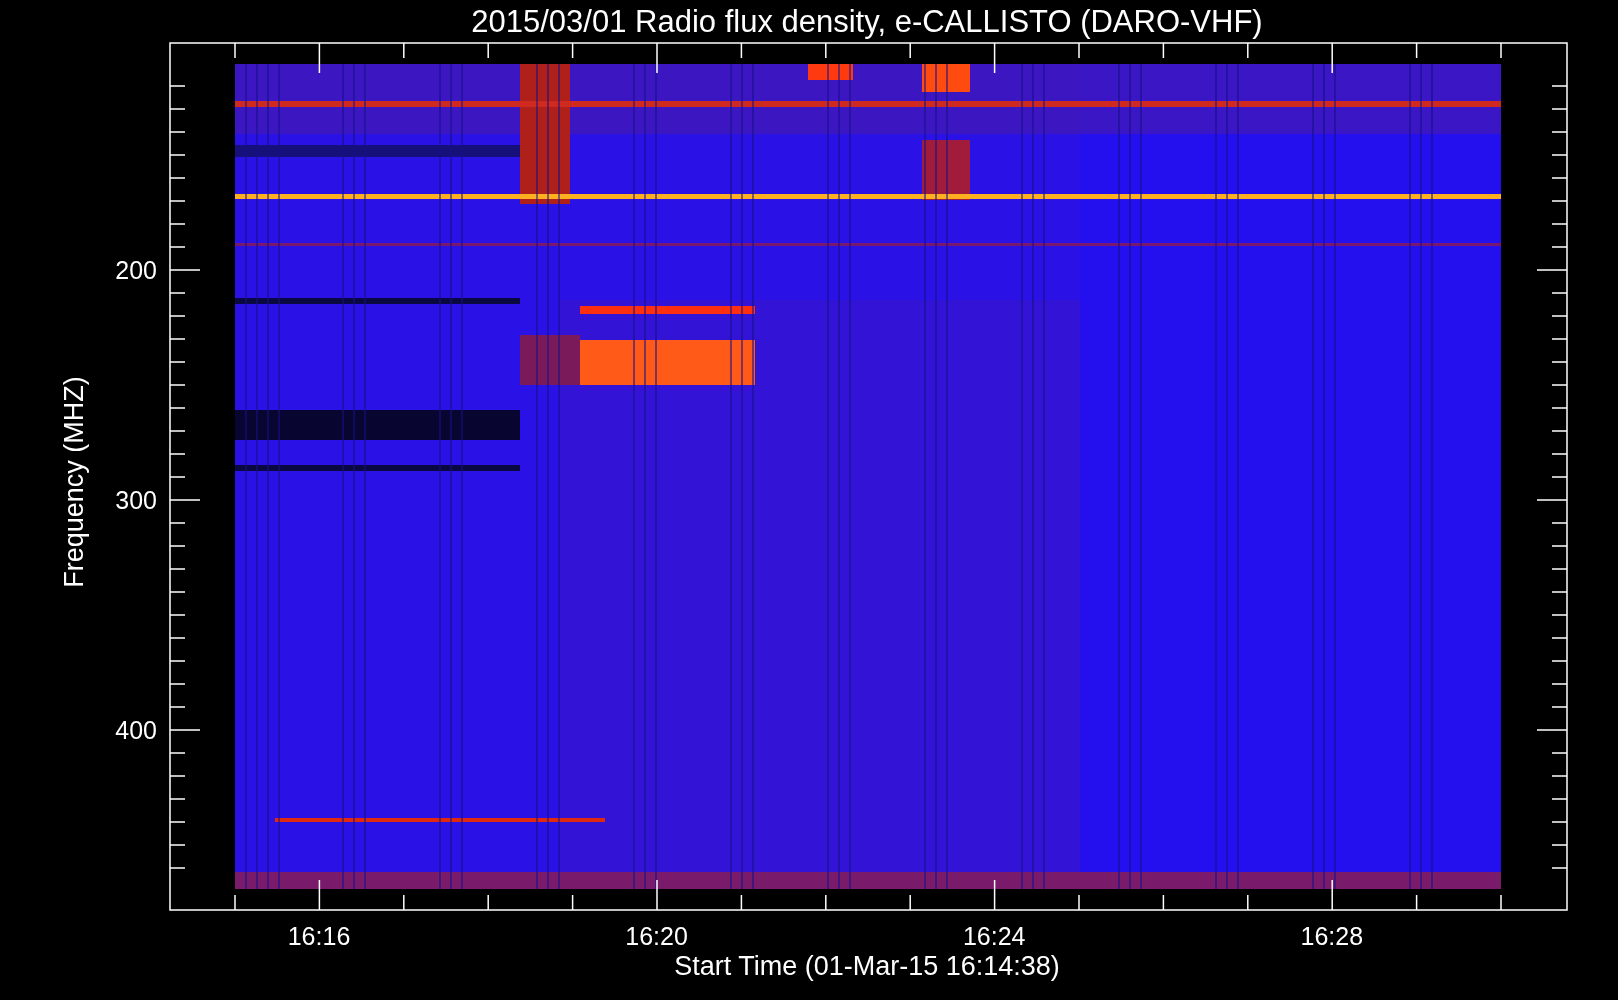 Image resolution: width=1618 pixels, height=1000 pixels. I want to click on axis-title: Frequency (MHZ), so click(74, 482).